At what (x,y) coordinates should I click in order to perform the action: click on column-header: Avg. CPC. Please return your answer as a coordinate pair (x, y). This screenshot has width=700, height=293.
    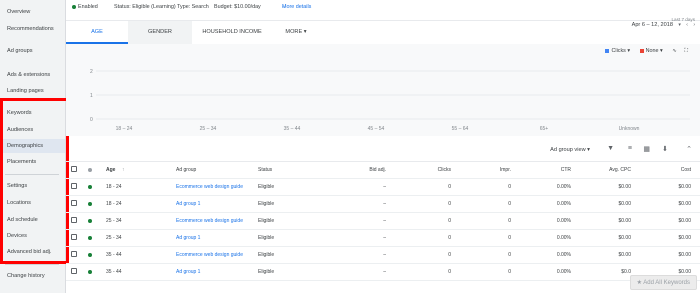
    Looking at the image, I should click on (606, 170).